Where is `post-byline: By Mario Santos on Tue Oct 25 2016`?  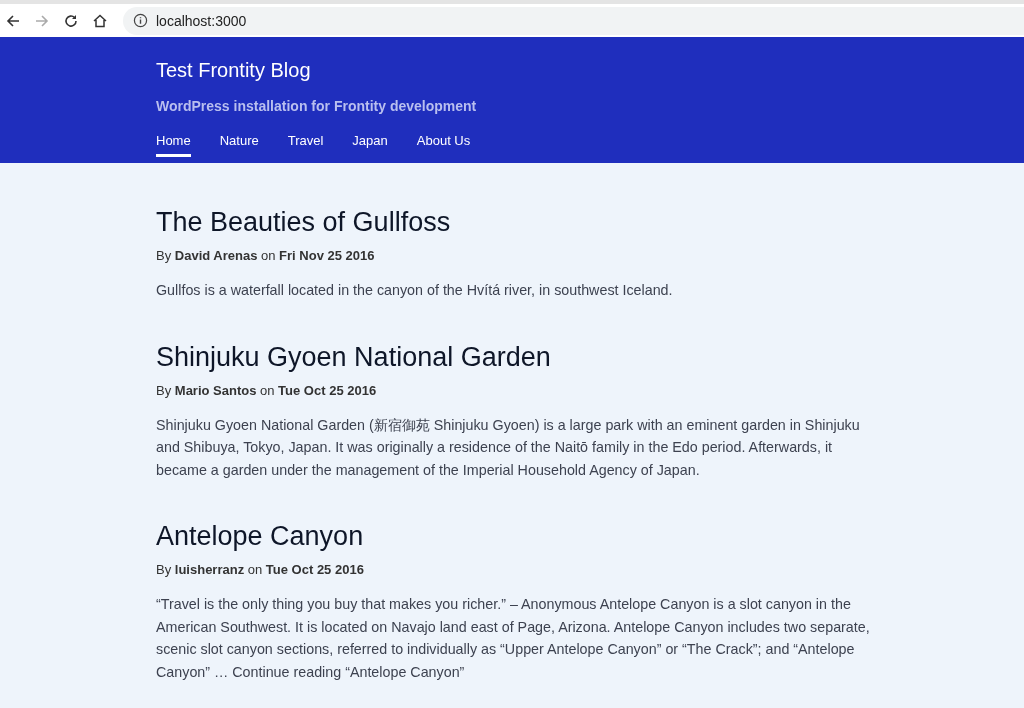 post-byline: By Mario Santos on Tue Oct 25 2016 is located at coordinates (267, 390).